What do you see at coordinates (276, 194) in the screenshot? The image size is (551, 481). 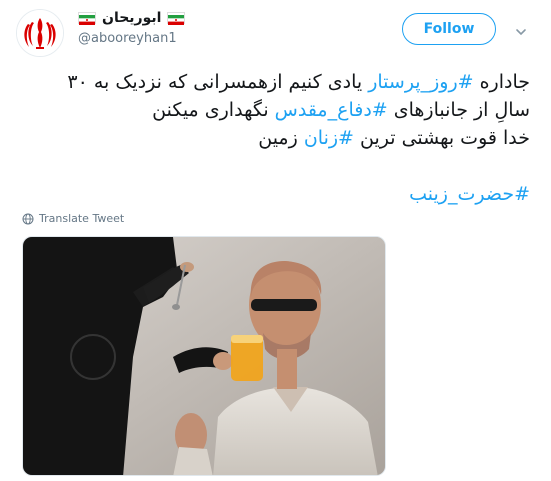 I see `hashtag-line: #حضرت_زینب` at bounding box center [276, 194].